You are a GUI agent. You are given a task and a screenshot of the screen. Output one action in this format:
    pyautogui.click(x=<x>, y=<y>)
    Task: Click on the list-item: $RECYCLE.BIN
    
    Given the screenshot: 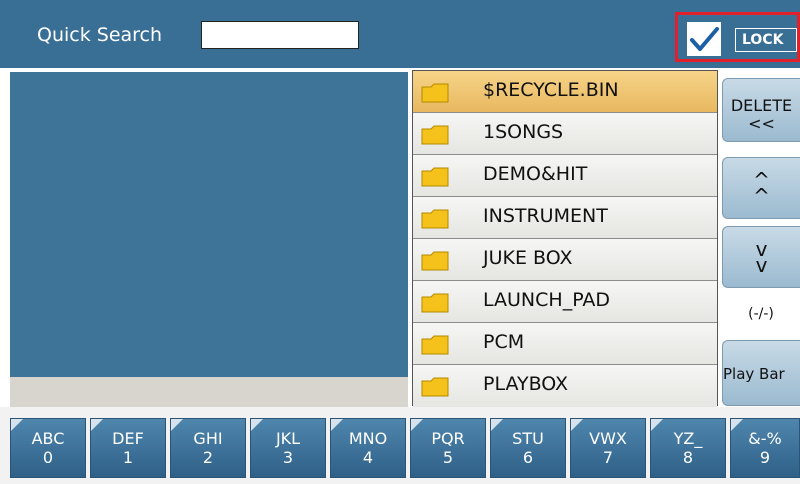 What is the action you would take?
    pyautogui.click(x=565, y=92)
    